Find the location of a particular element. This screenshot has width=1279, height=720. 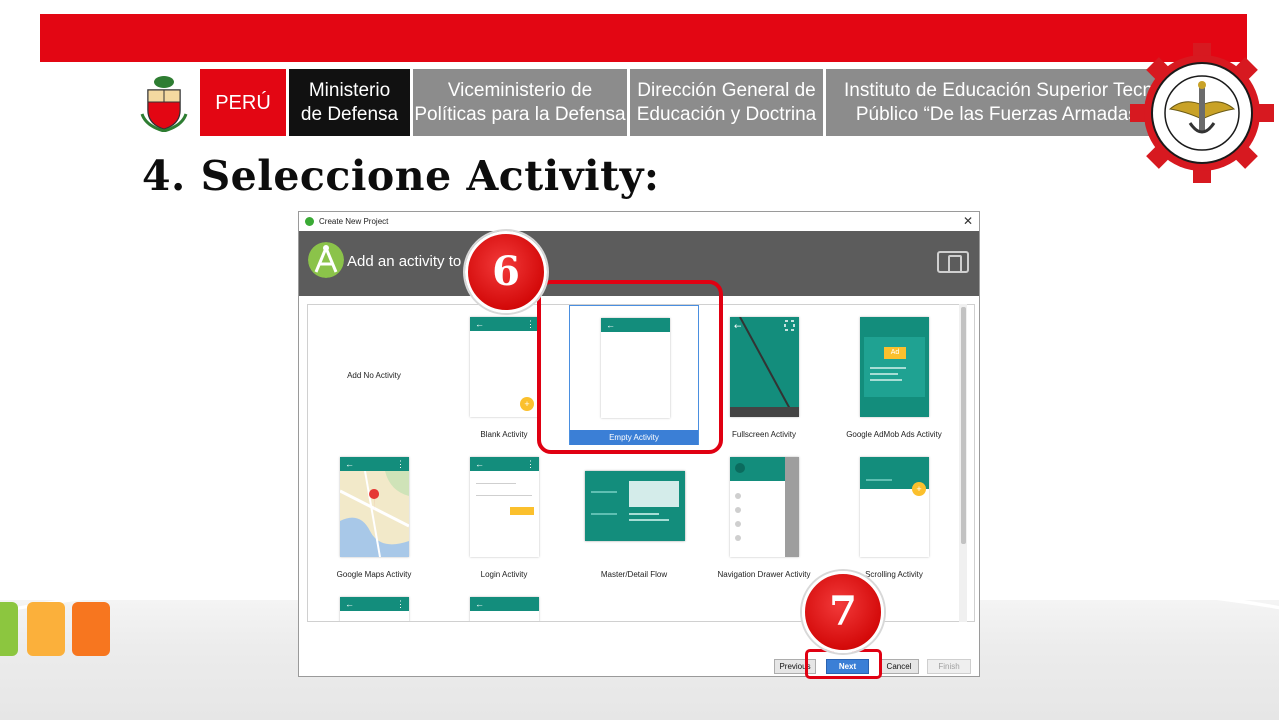

header-ministerio-line1: Ministerio is located at coordinates (349, 90).